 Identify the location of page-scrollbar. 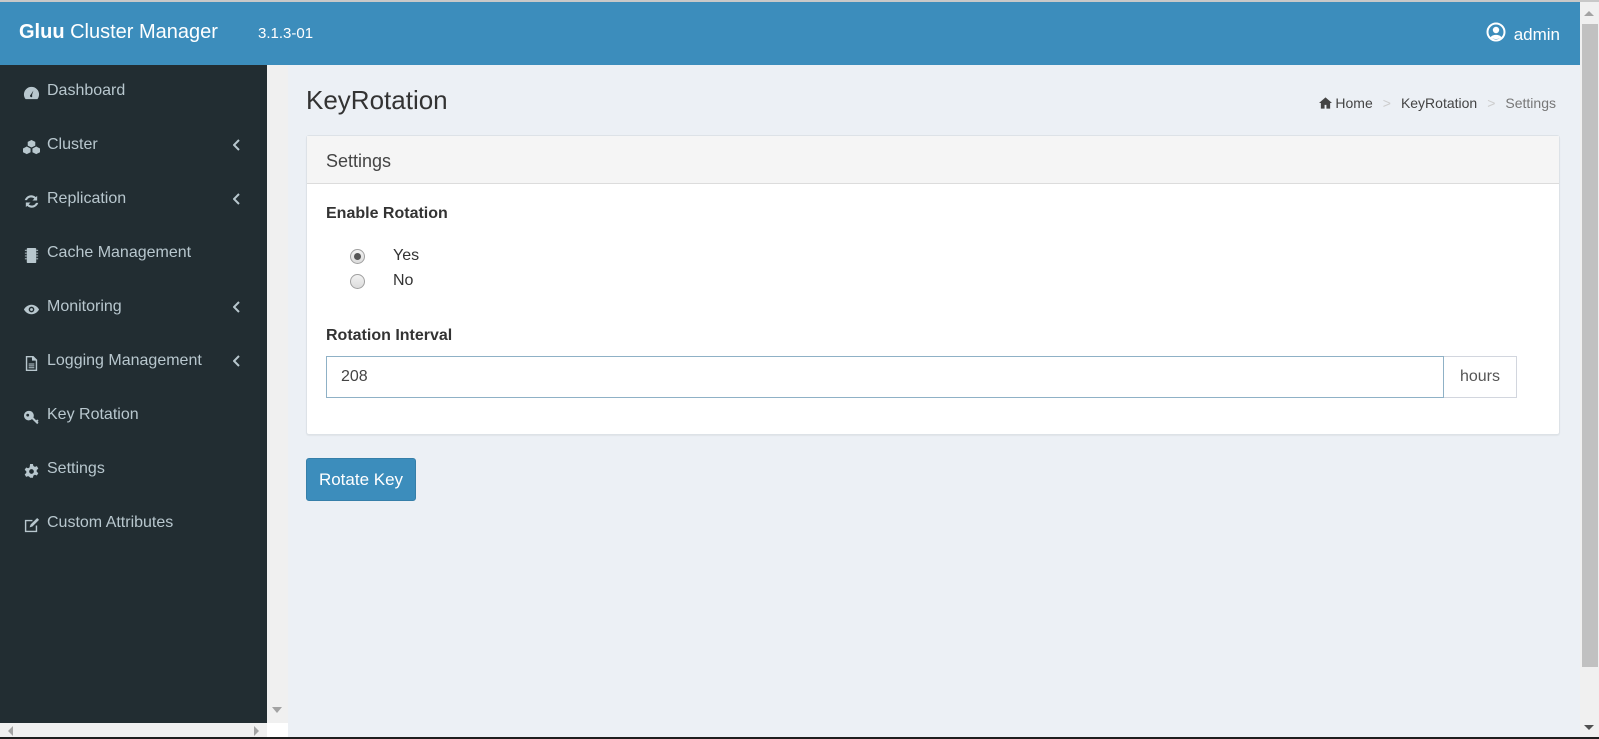
(1589, 369).